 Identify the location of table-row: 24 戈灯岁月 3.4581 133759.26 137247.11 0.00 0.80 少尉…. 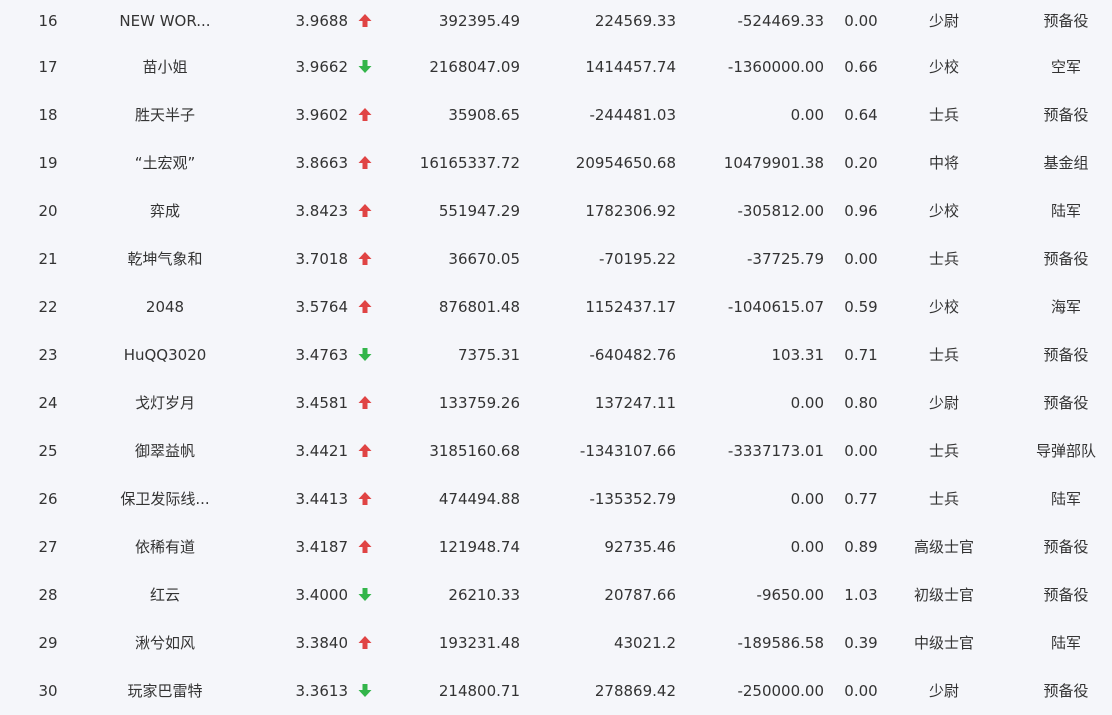
(556, 403).